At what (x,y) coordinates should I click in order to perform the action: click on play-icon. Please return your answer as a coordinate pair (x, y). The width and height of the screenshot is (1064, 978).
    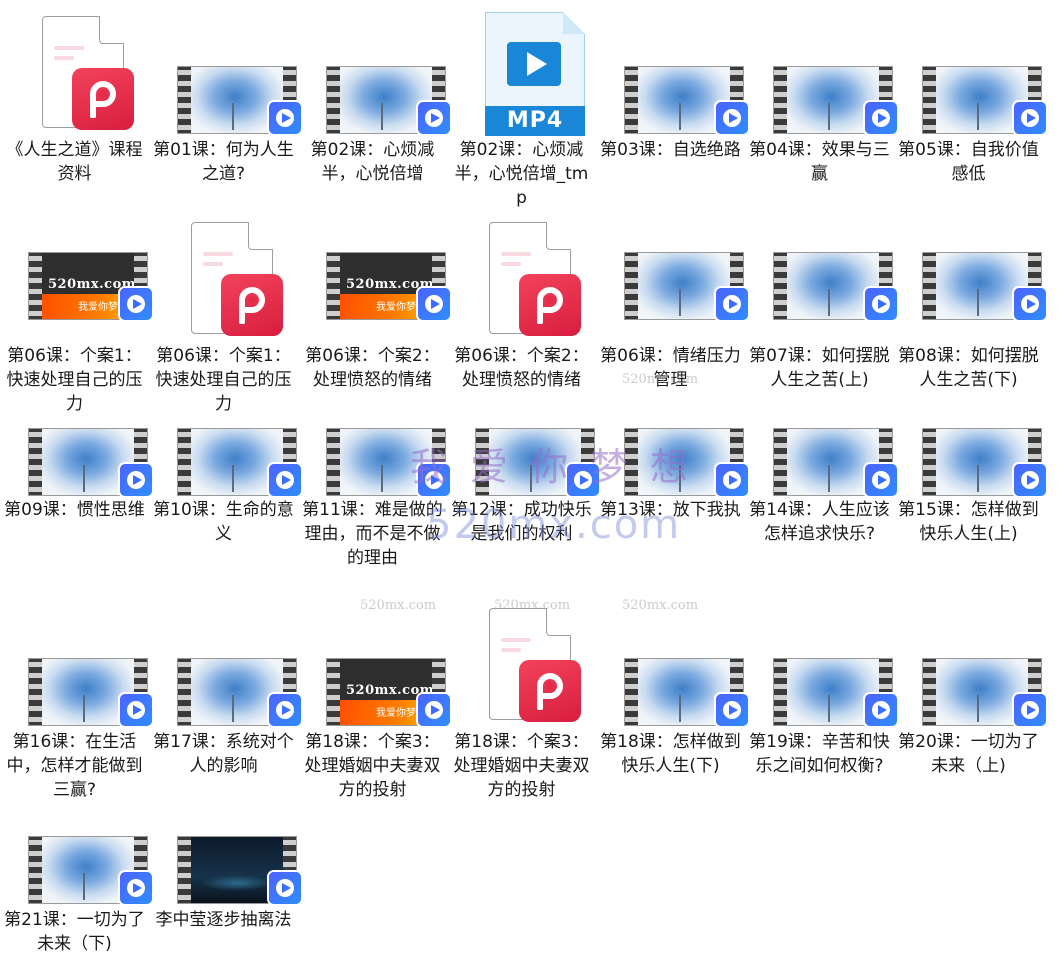
    Looking at the image, I should click on (534, 64).